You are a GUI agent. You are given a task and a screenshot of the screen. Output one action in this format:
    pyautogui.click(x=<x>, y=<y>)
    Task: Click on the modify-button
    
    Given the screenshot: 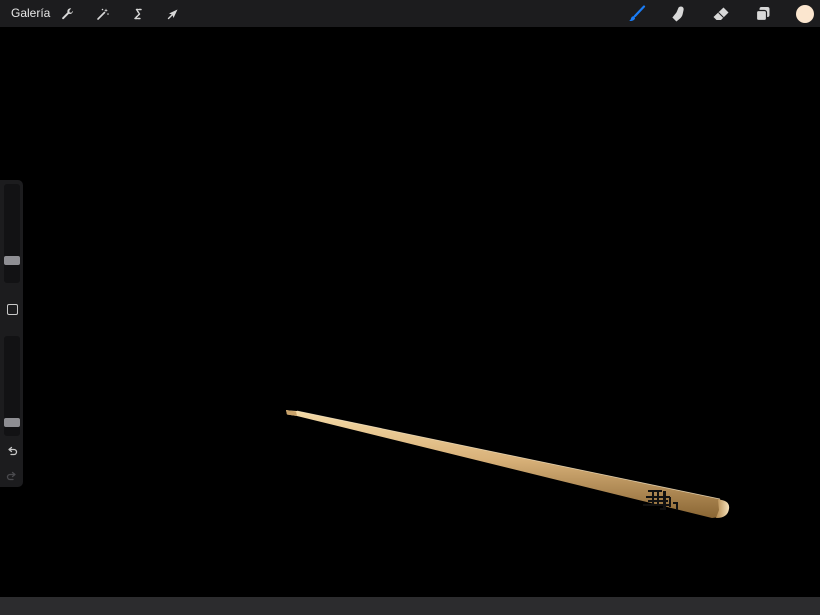 What is the action you would take?
    pyautogui.click(x=12, y=309)
    